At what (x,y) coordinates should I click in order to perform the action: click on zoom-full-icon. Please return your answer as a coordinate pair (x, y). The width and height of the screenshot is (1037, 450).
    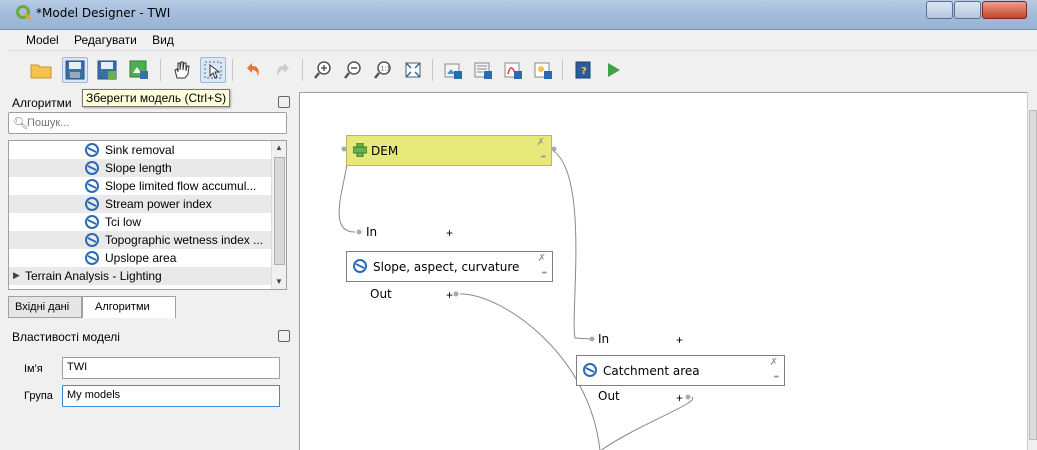
    Looking at the image, I should click on (413, 70).